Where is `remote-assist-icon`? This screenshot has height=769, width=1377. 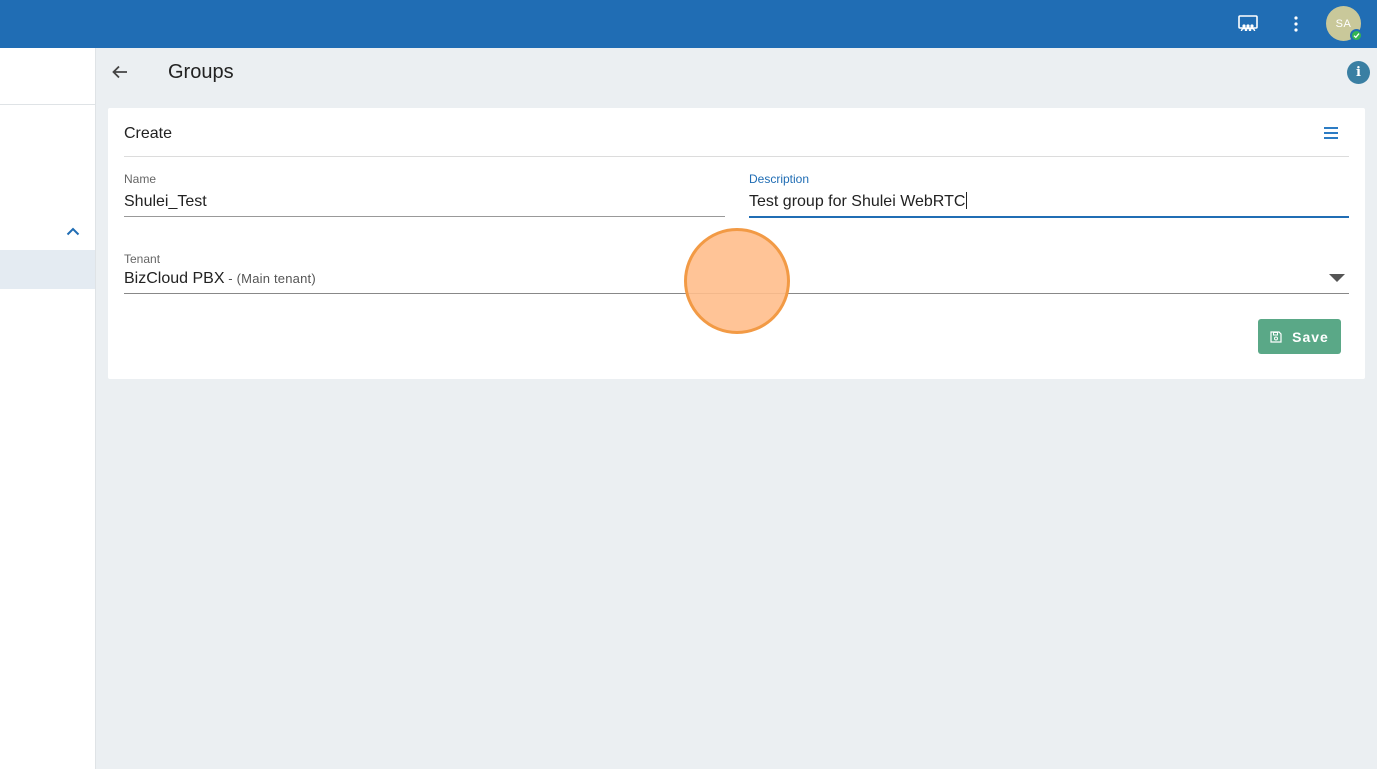 remote-assist-icon is located at coordinates (1248, 24).